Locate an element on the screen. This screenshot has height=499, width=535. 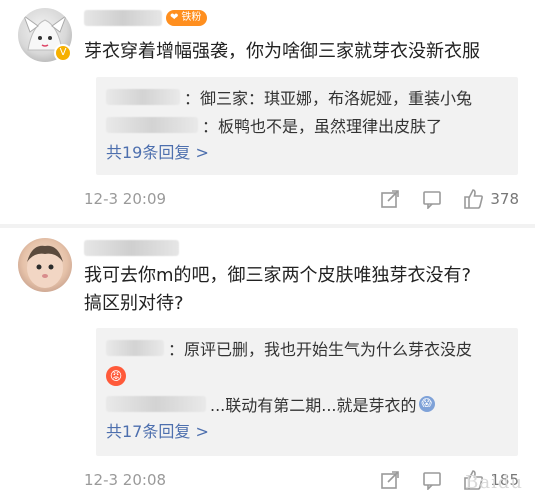
comment-text: 我可去你m的吧，御三家两个皮肤唯独芽衣没有? 搞区别对待? is located at coordinates (299, 290).